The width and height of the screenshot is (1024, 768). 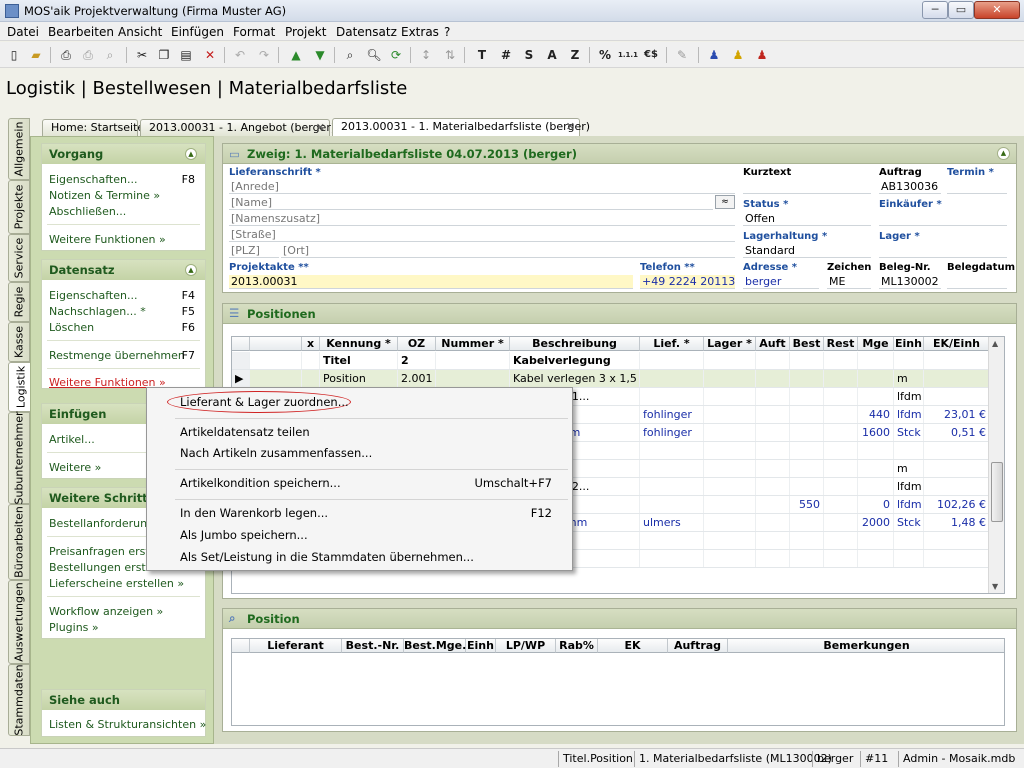 What do you see at coordinates (435, 646) in the screenshot?
I see `col-best-mge: Best.Mge.` at bounding box center [435, 646].